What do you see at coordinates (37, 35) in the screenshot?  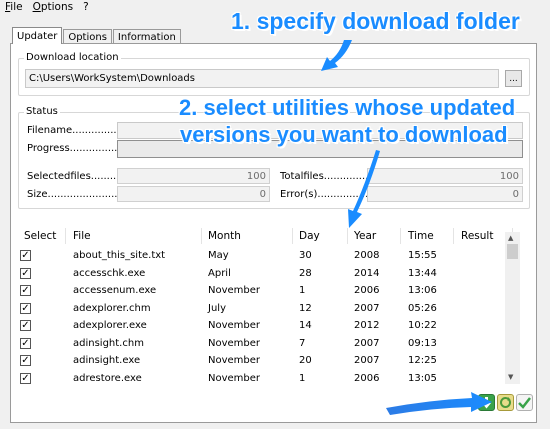 I see `tab-updater: Updater` at bounding box center [37, 35].